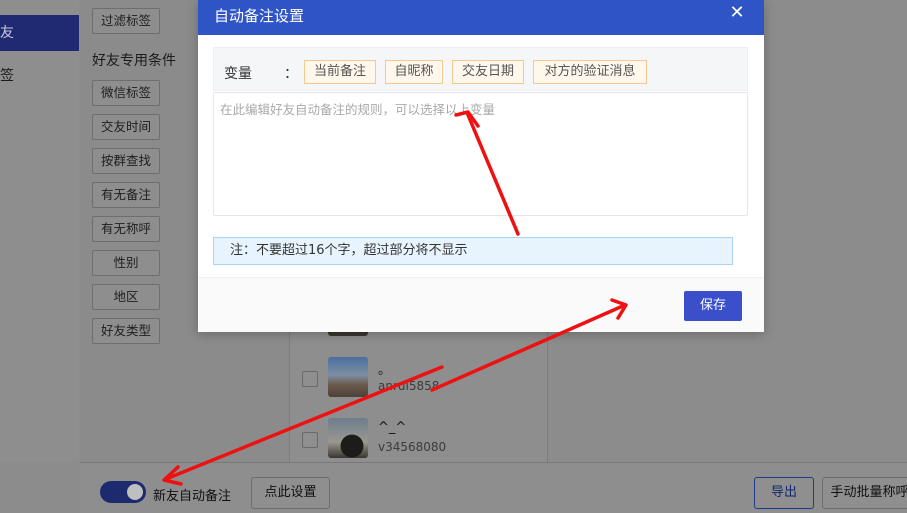 This screenshot has width=907, height=513. I want to click on filter-wechat-tag: 微信标签, so click(126, 93).